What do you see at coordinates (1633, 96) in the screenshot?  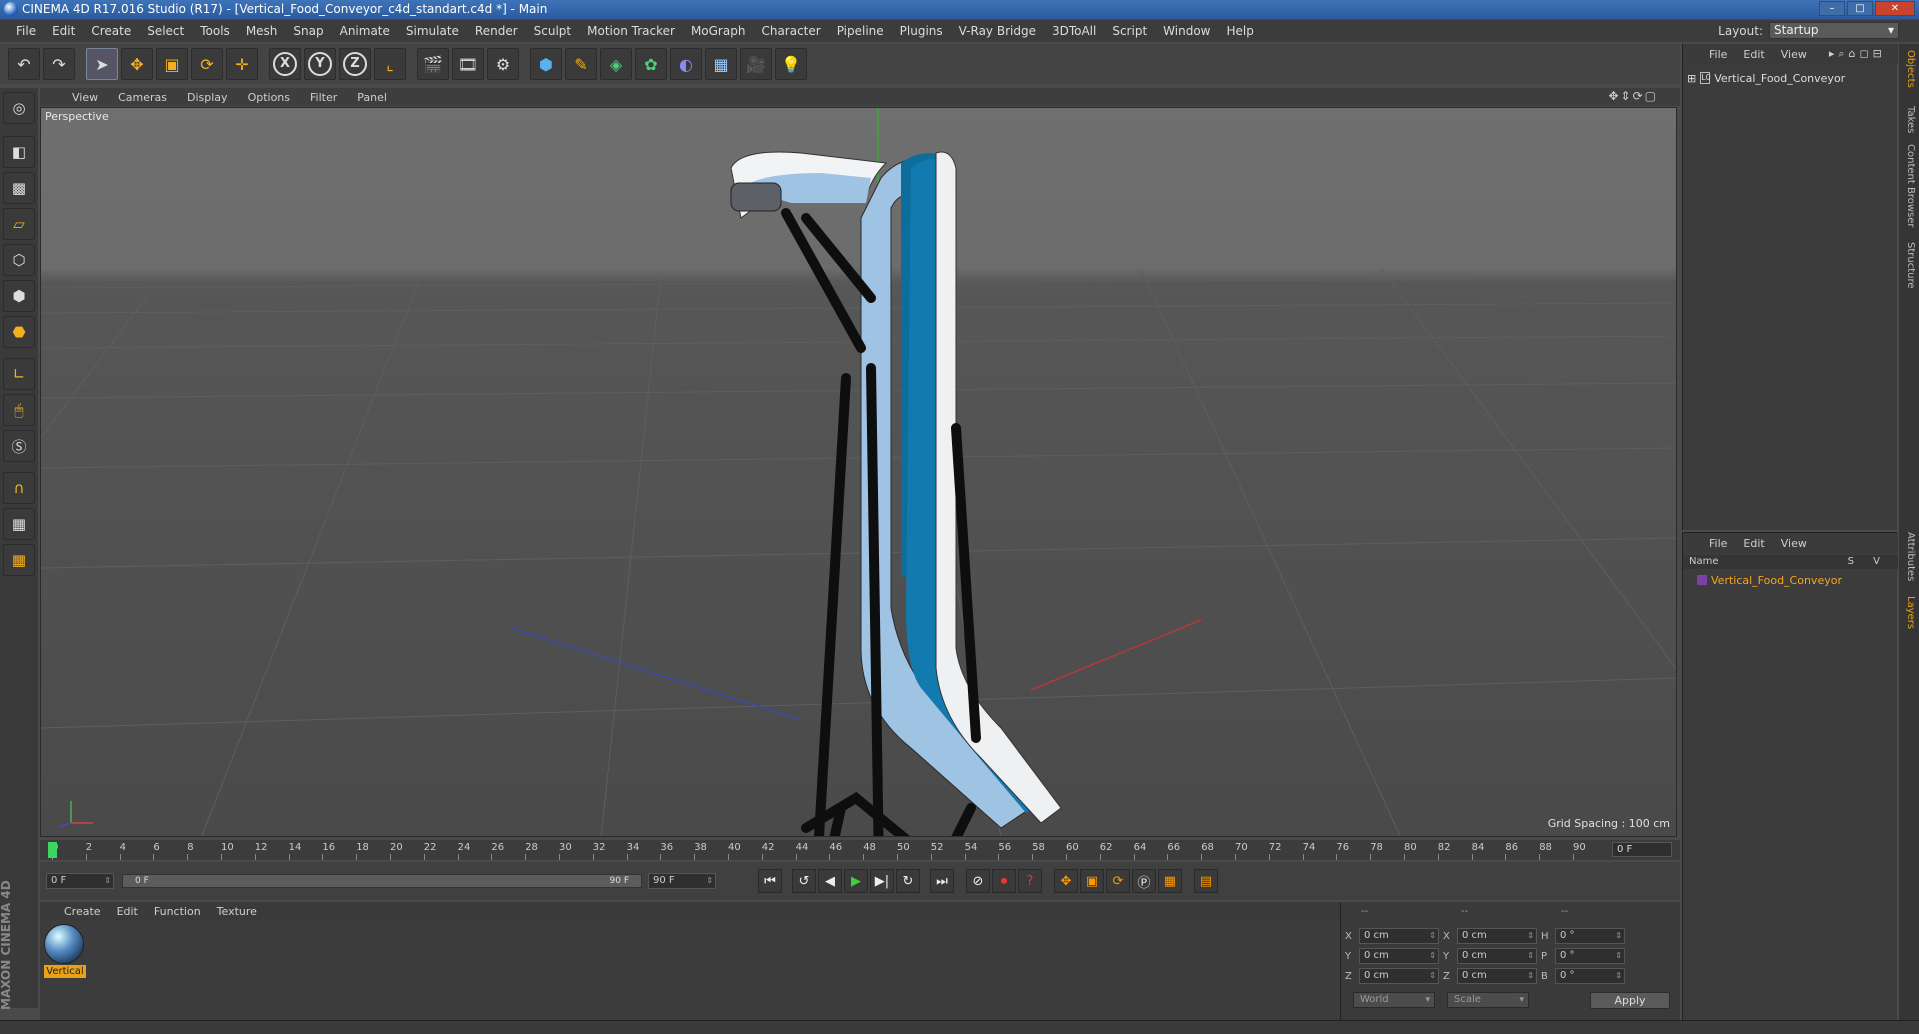 I see `viewport-navigation-icons: ✥⇕⟳▢` at bounding box center [1633, 96].